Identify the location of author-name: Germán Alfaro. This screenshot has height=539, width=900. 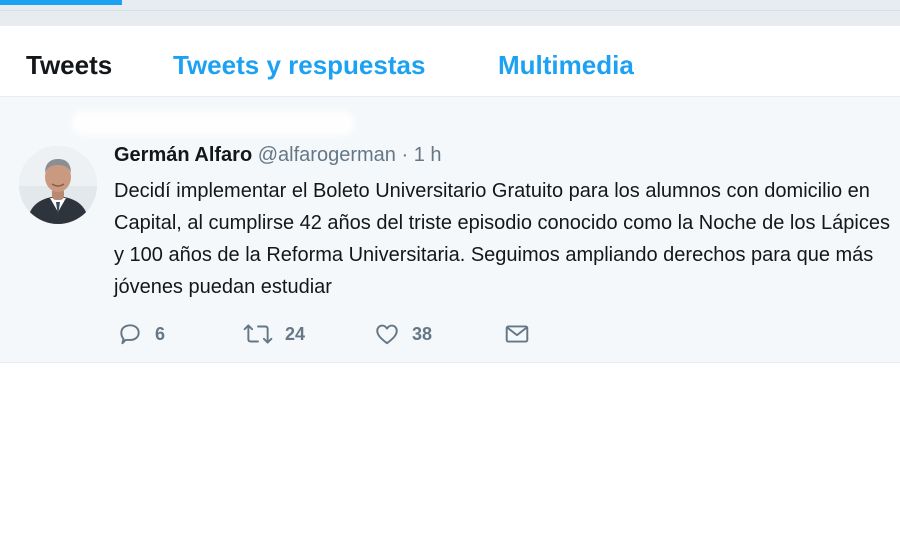
(183, 155).